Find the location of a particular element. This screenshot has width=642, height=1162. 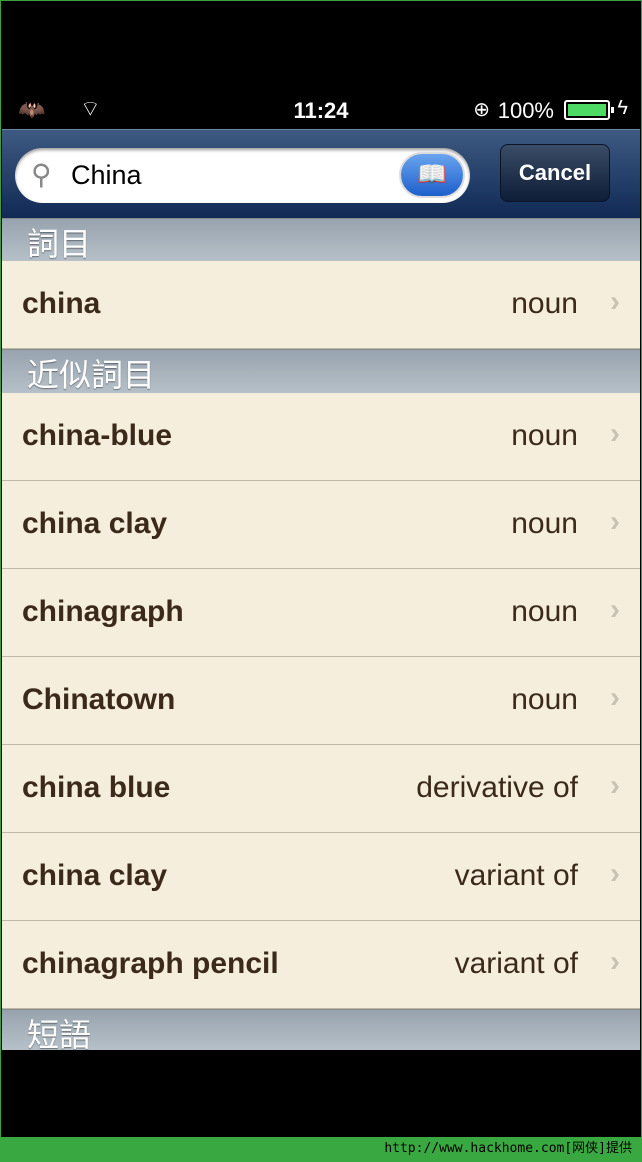

list-item: china clay variant of › is located at coordinates (321, 877).